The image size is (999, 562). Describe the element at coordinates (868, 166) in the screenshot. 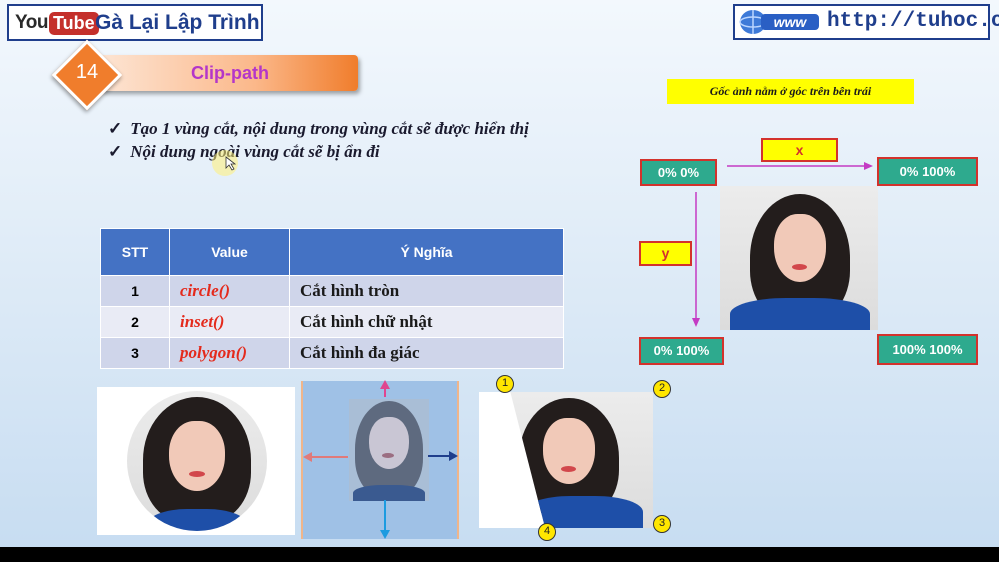

I see `arrow-right-icon` at that location.